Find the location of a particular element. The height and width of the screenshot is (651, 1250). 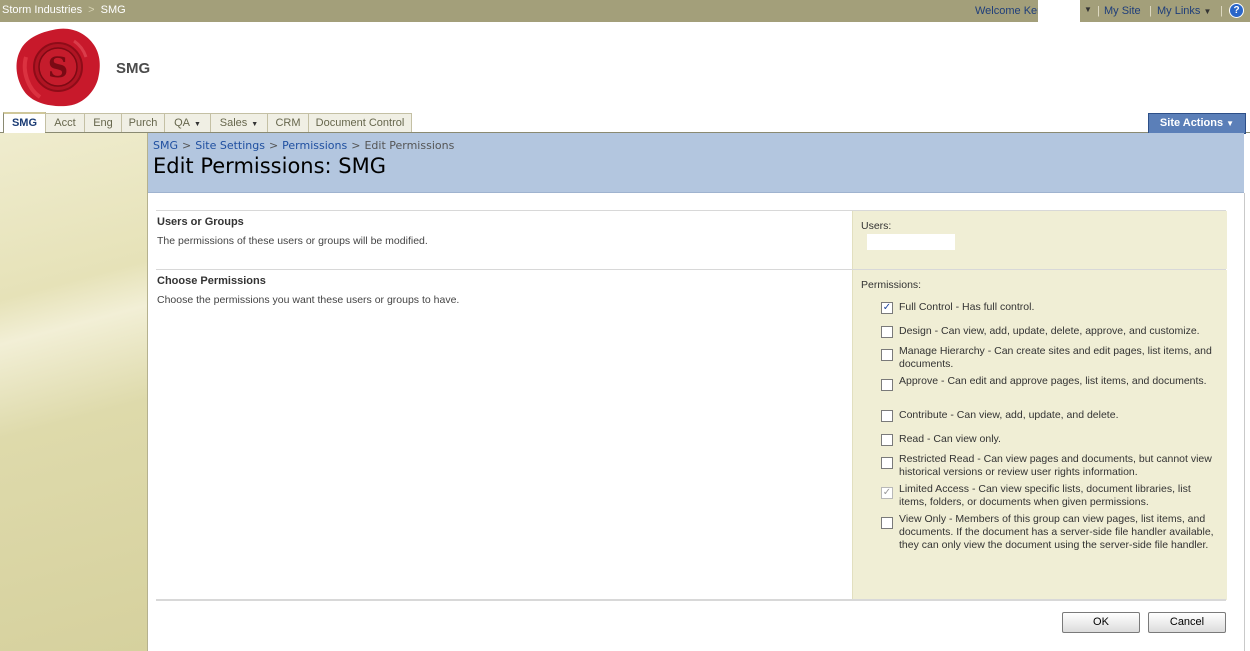

tab-label: Purch is located at coordinates (143, 123).